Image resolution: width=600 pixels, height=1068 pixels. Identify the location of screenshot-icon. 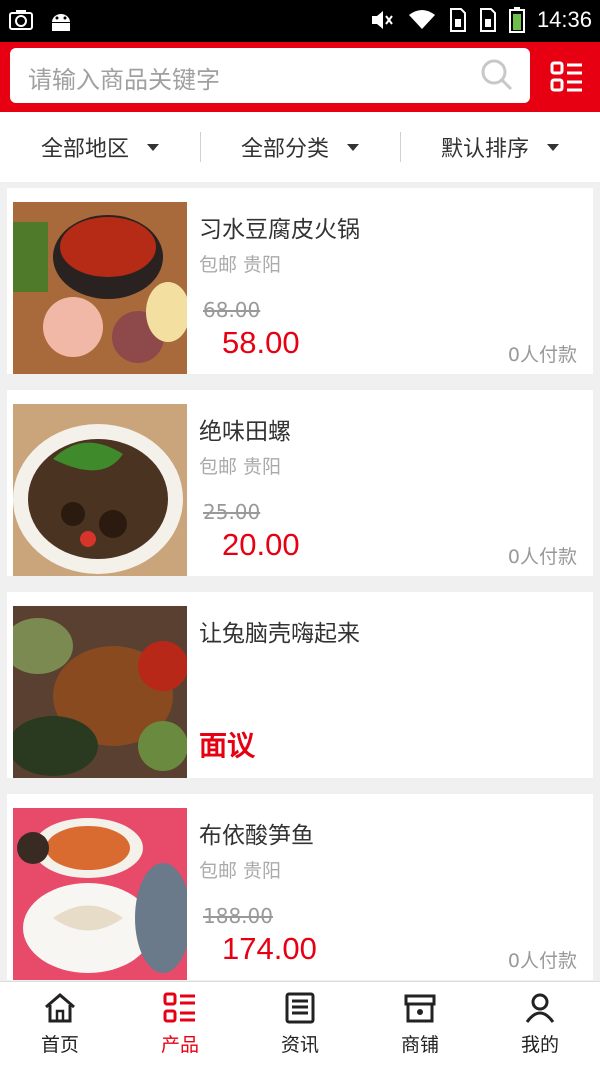
(21, 20).